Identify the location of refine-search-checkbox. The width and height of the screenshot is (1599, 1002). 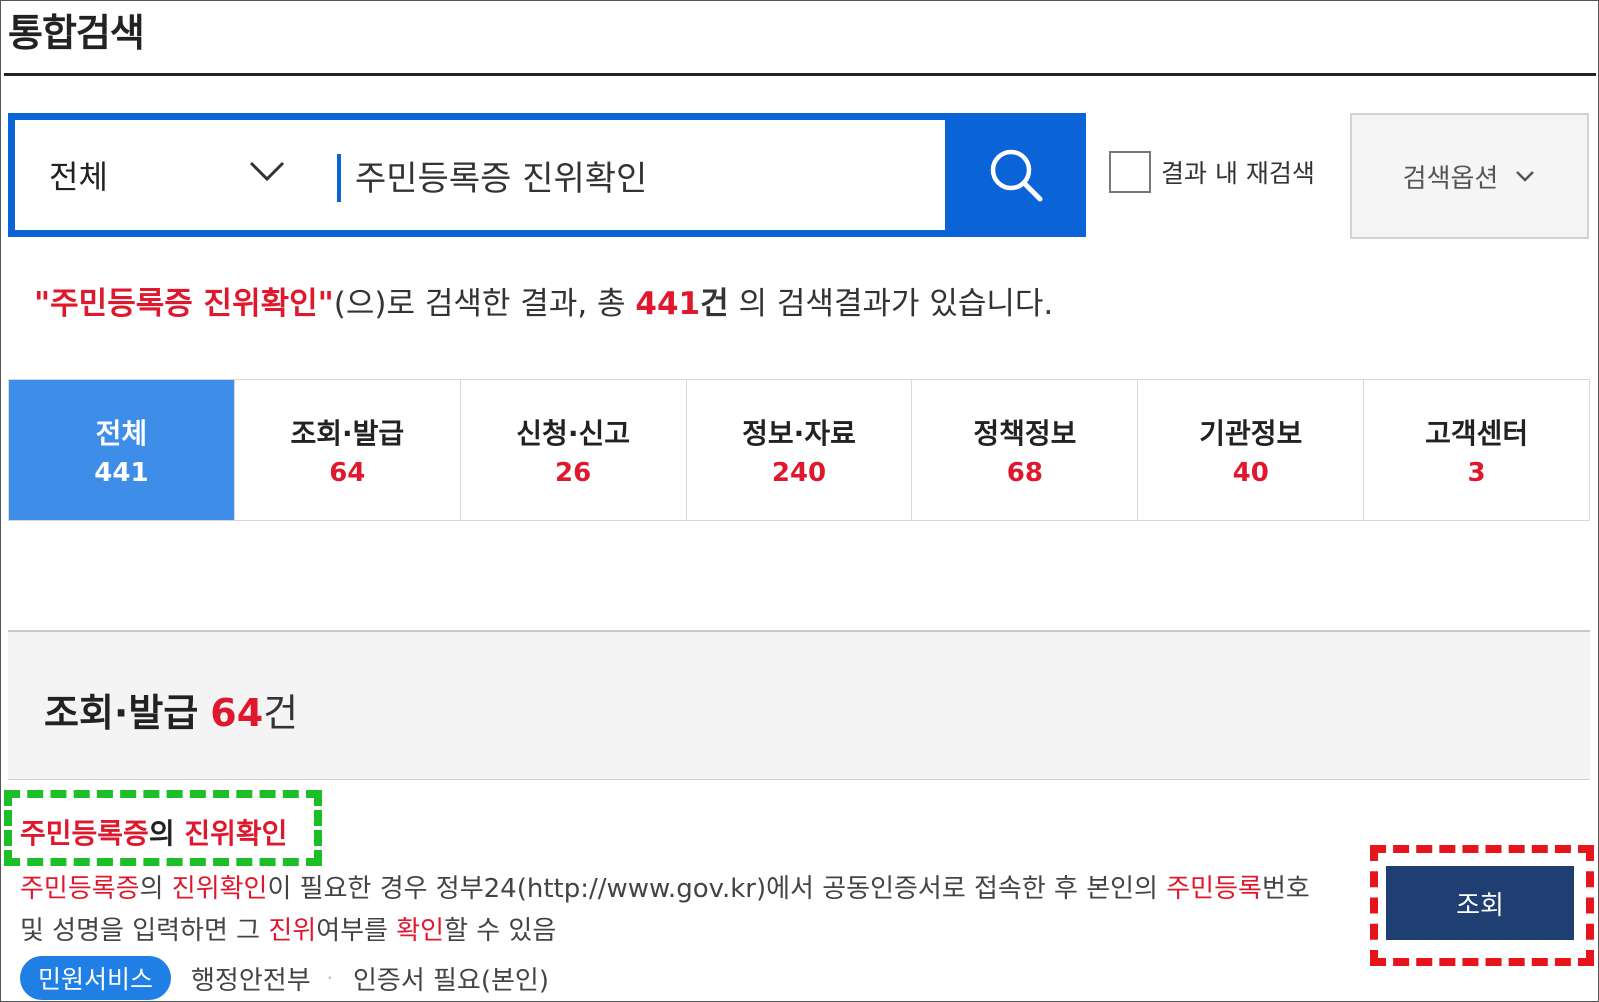
(1130, 172).